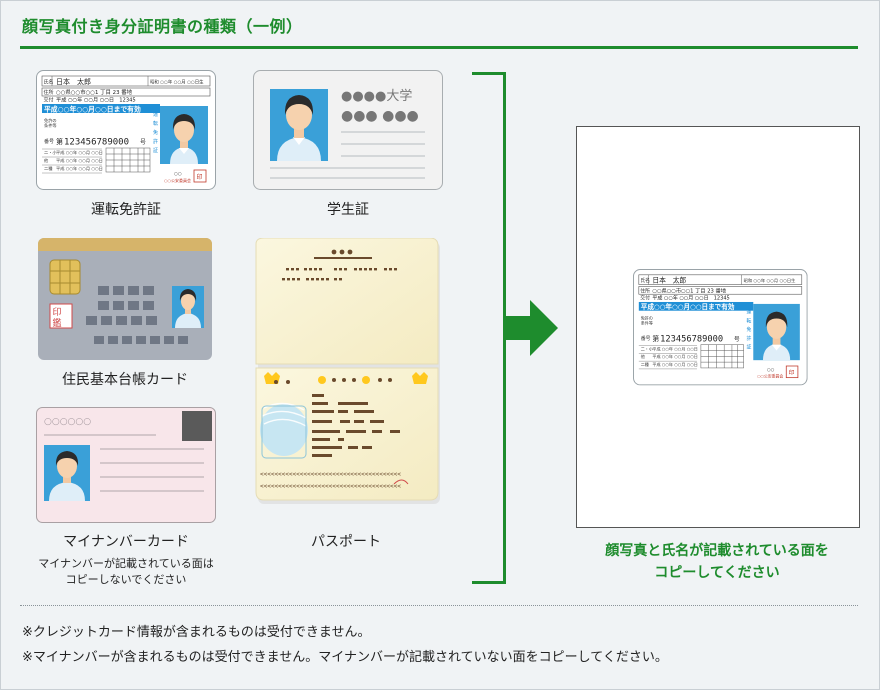 Image resolution: width=880 pixels, height=690 pixels. I want to click on selection-bracket, so click(489, 328).